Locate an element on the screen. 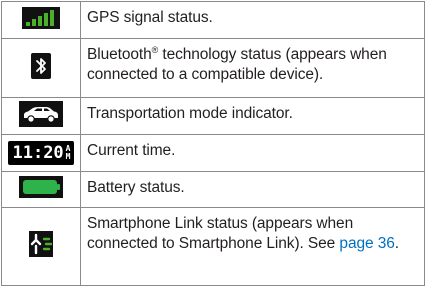 This screenshot has width=427, height=308. table-row: Transportation mode indicator. is located at coordinates (213, 116).